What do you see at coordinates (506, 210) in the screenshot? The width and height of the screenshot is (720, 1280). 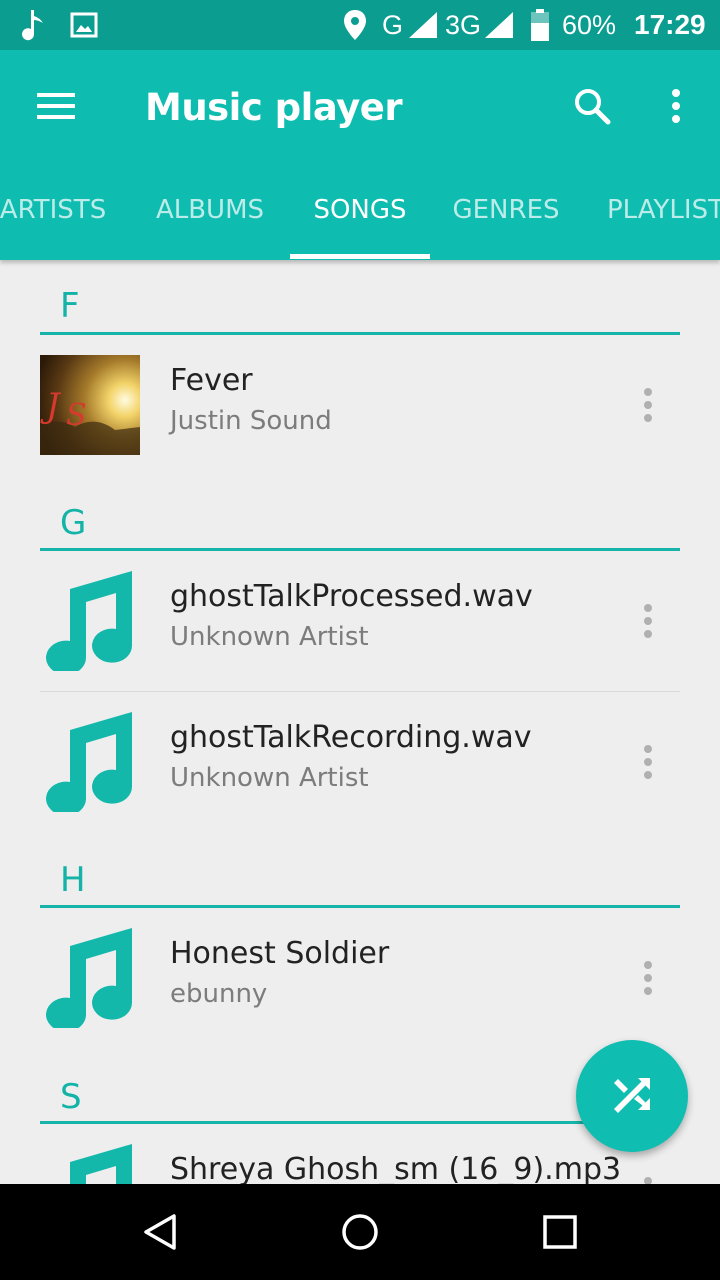 I see `tab-genres: GENRES` at bounding box center [506, 210].